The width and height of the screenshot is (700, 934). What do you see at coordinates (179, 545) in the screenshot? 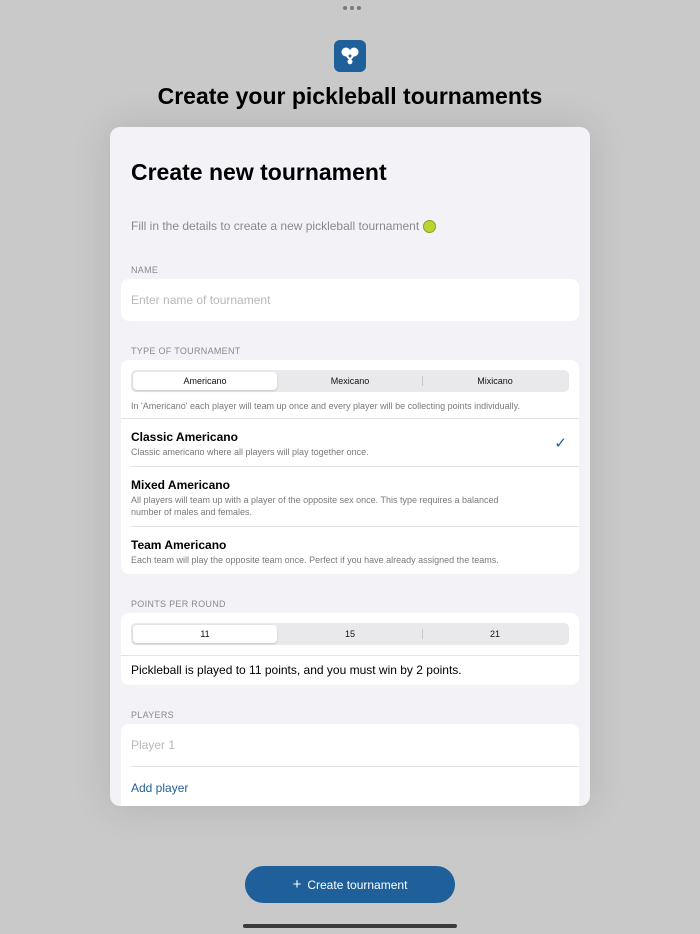
I see `option-title: Team Americano` at bounding box center [179, 545].